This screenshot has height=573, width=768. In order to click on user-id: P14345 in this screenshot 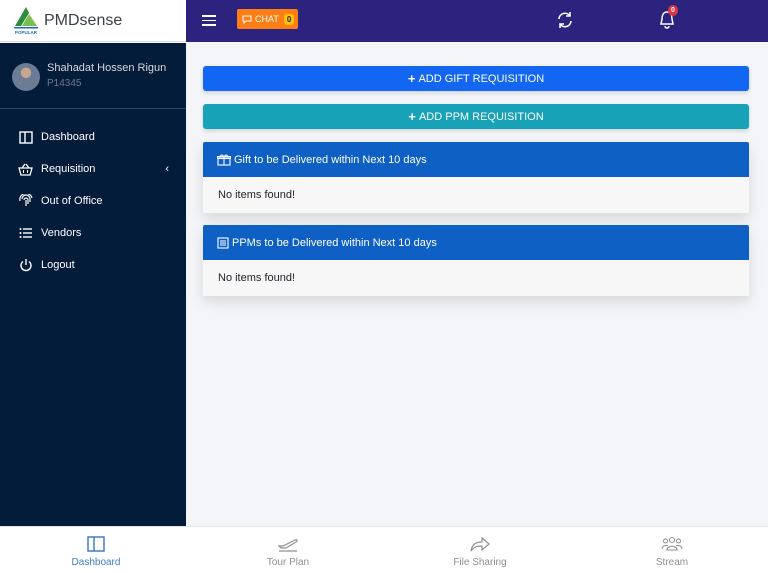, I will do `click(64, 83)`.